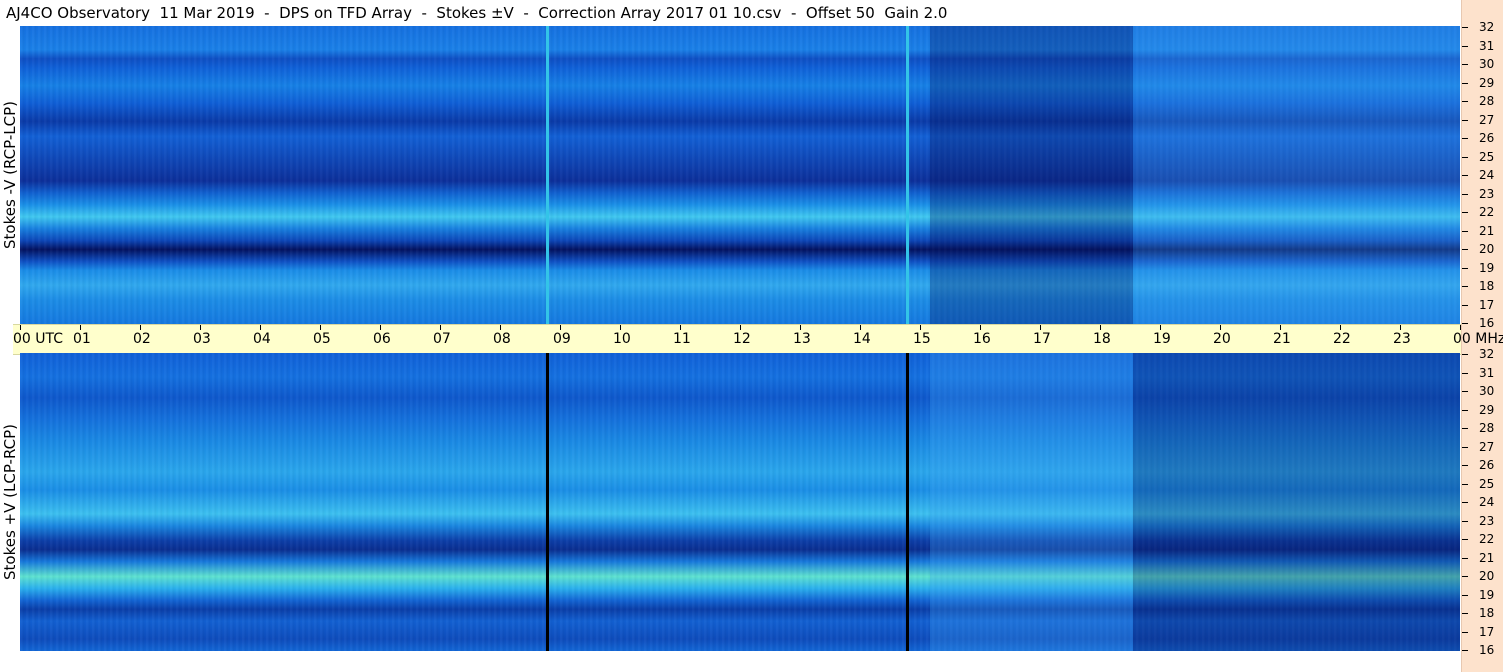 This screenshot has width=1503, height=672. What do you see at coordinates (1031, 175) in the screenshot?
I see `top-panel-dark-region` at bounding box center [1031, 175].